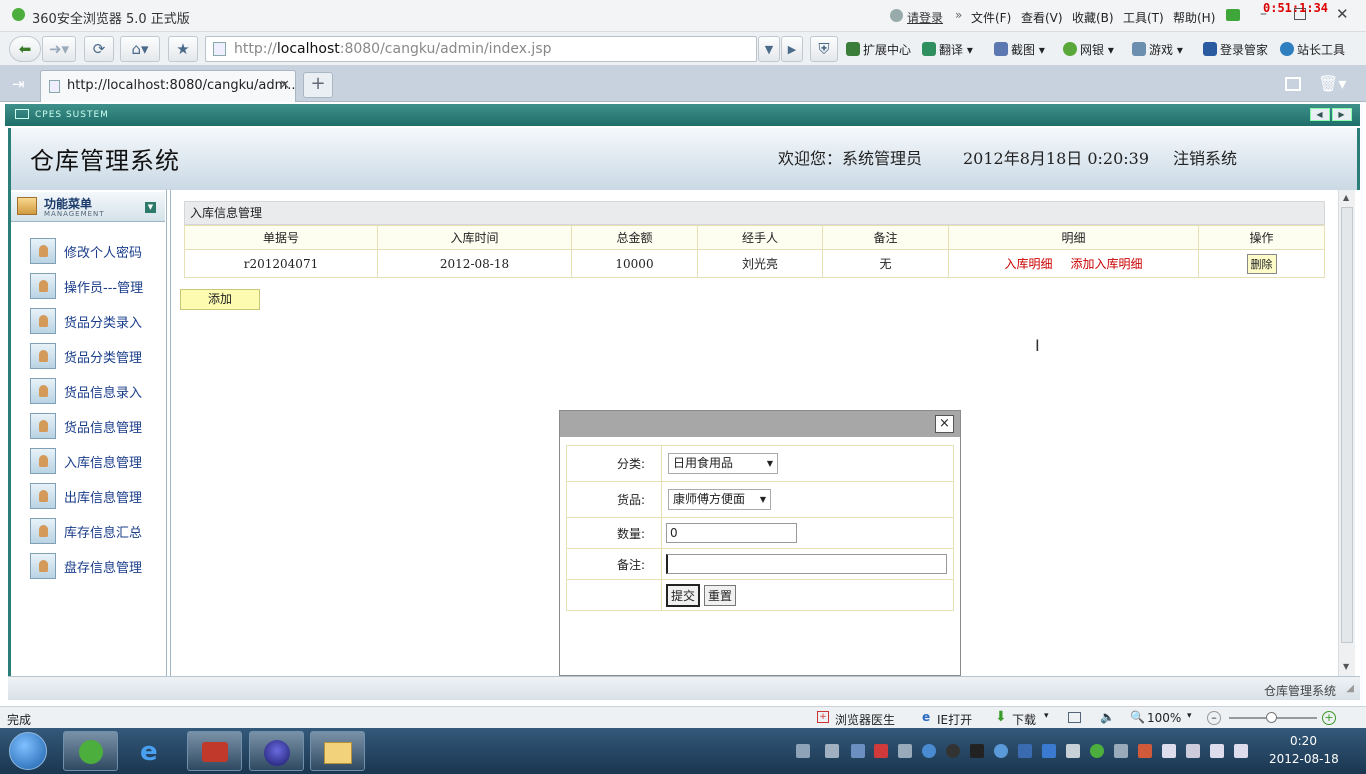 This screenshot has width=1366, height=774. I want to click on window-mode-icon, so click(1074, 717).